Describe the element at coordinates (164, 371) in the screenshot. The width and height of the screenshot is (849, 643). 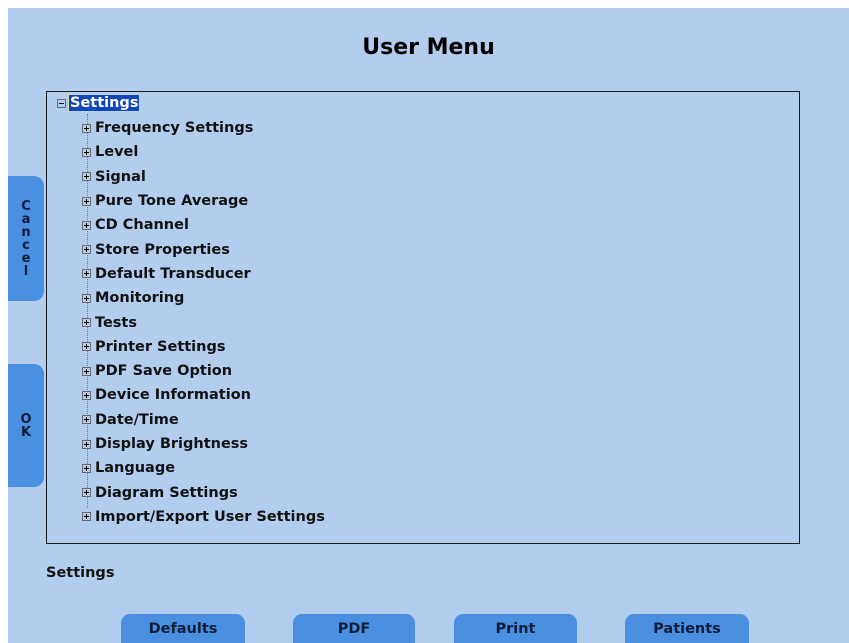
I see `tree-item-label: PDF Save Option` at that location.